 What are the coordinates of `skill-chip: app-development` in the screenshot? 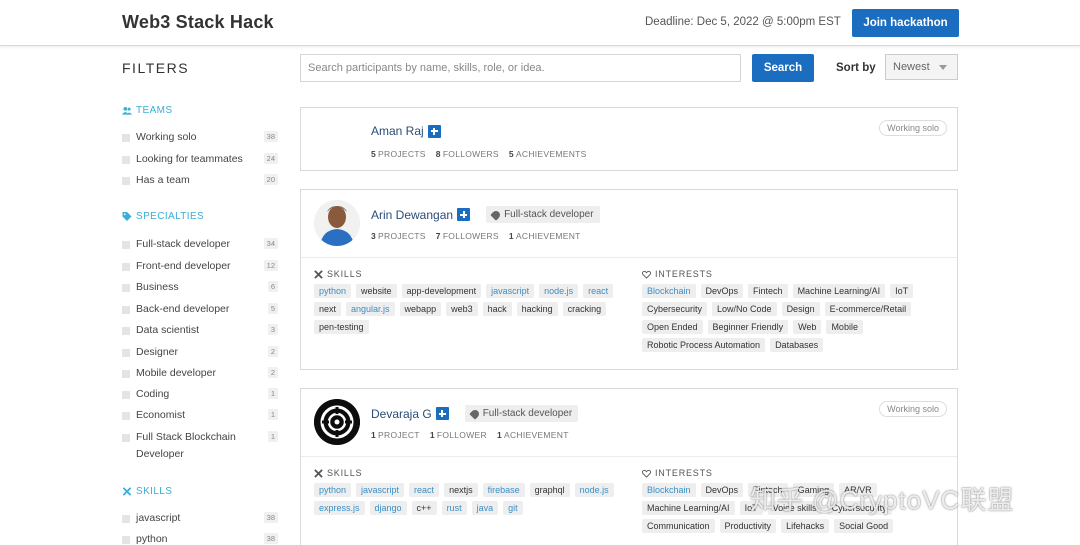 It's located at (441, 291).